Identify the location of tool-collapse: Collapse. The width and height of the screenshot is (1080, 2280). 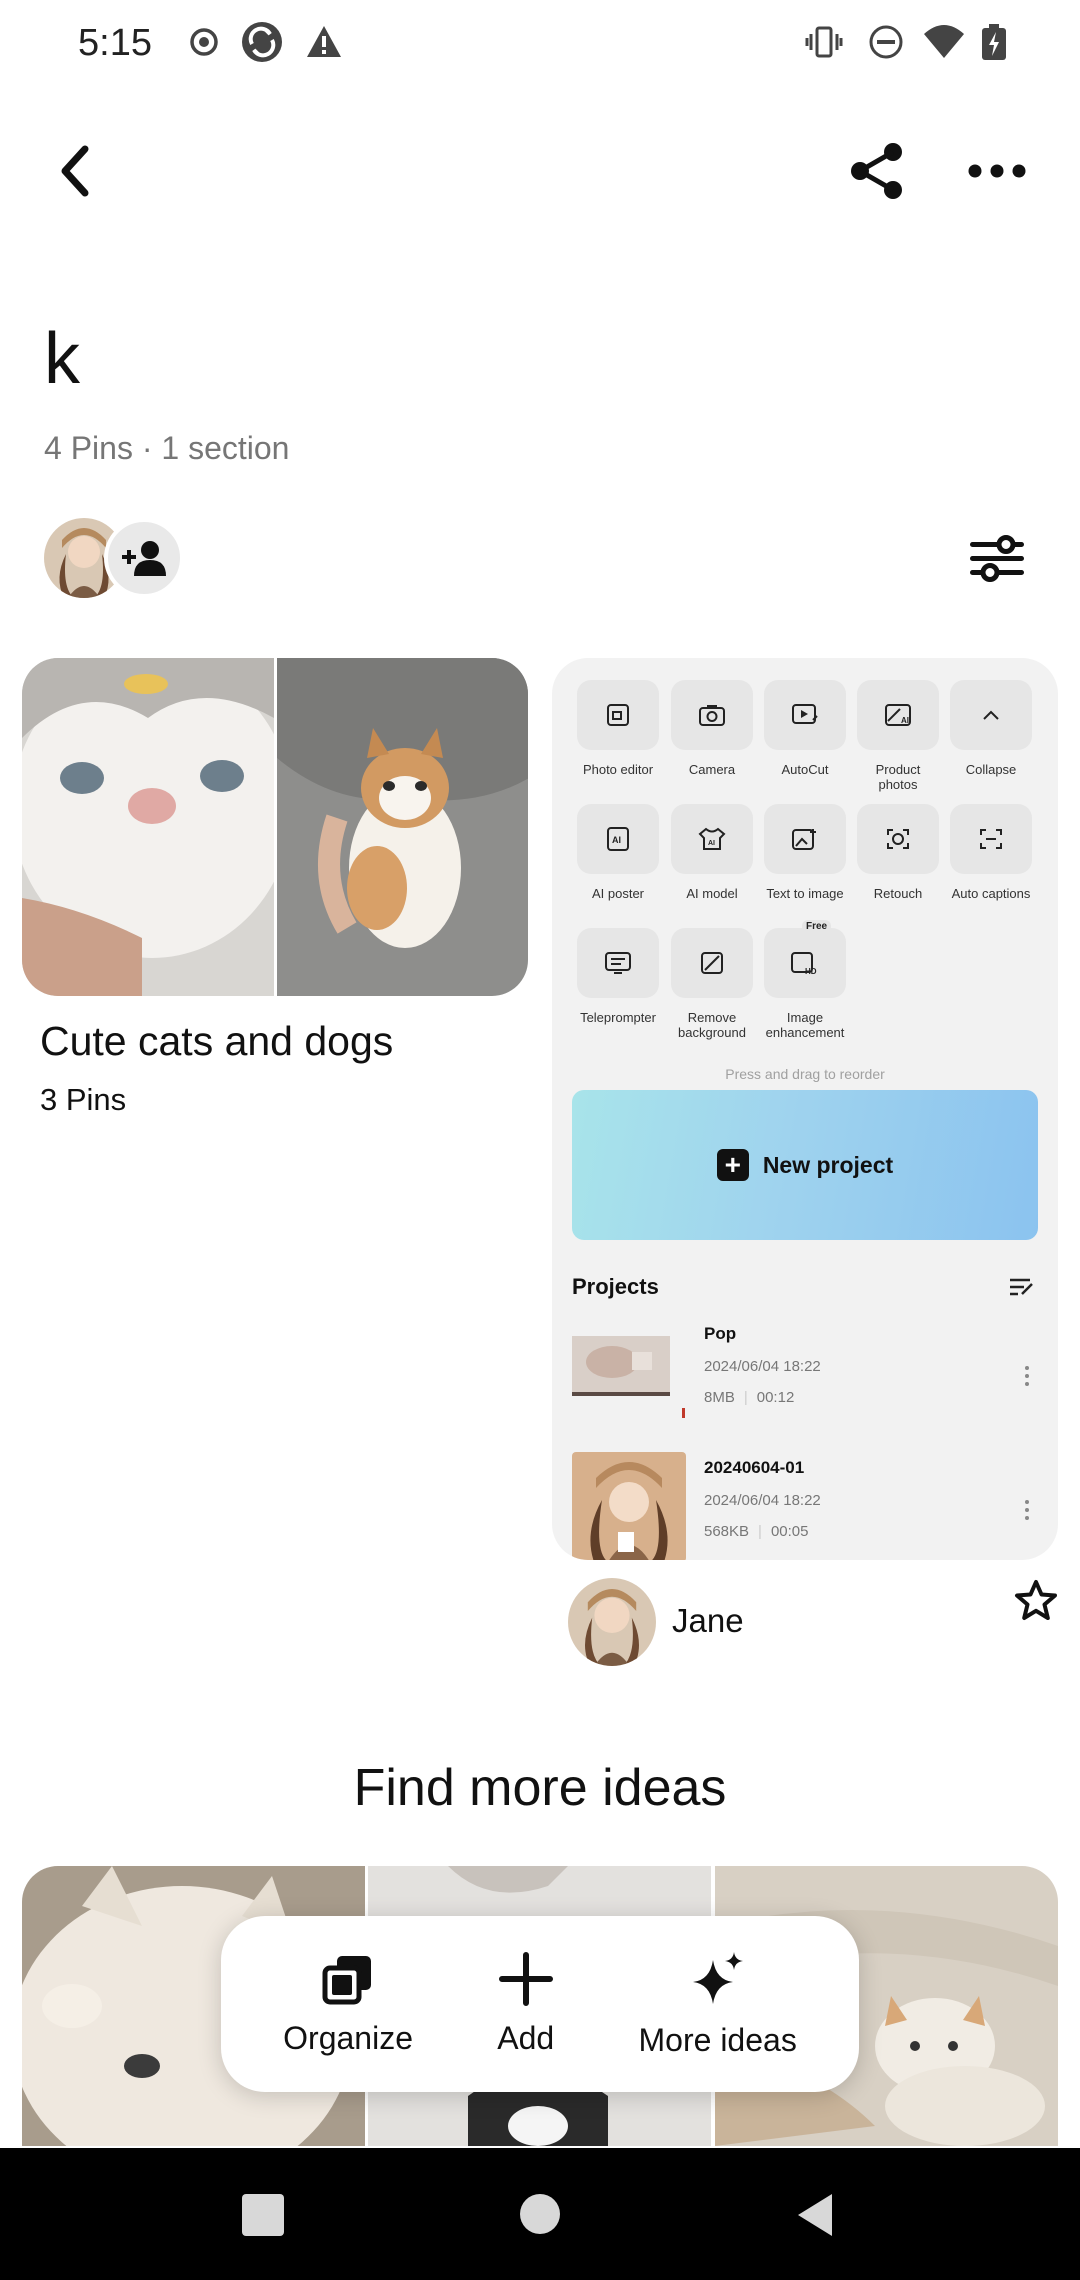
(991, 728).